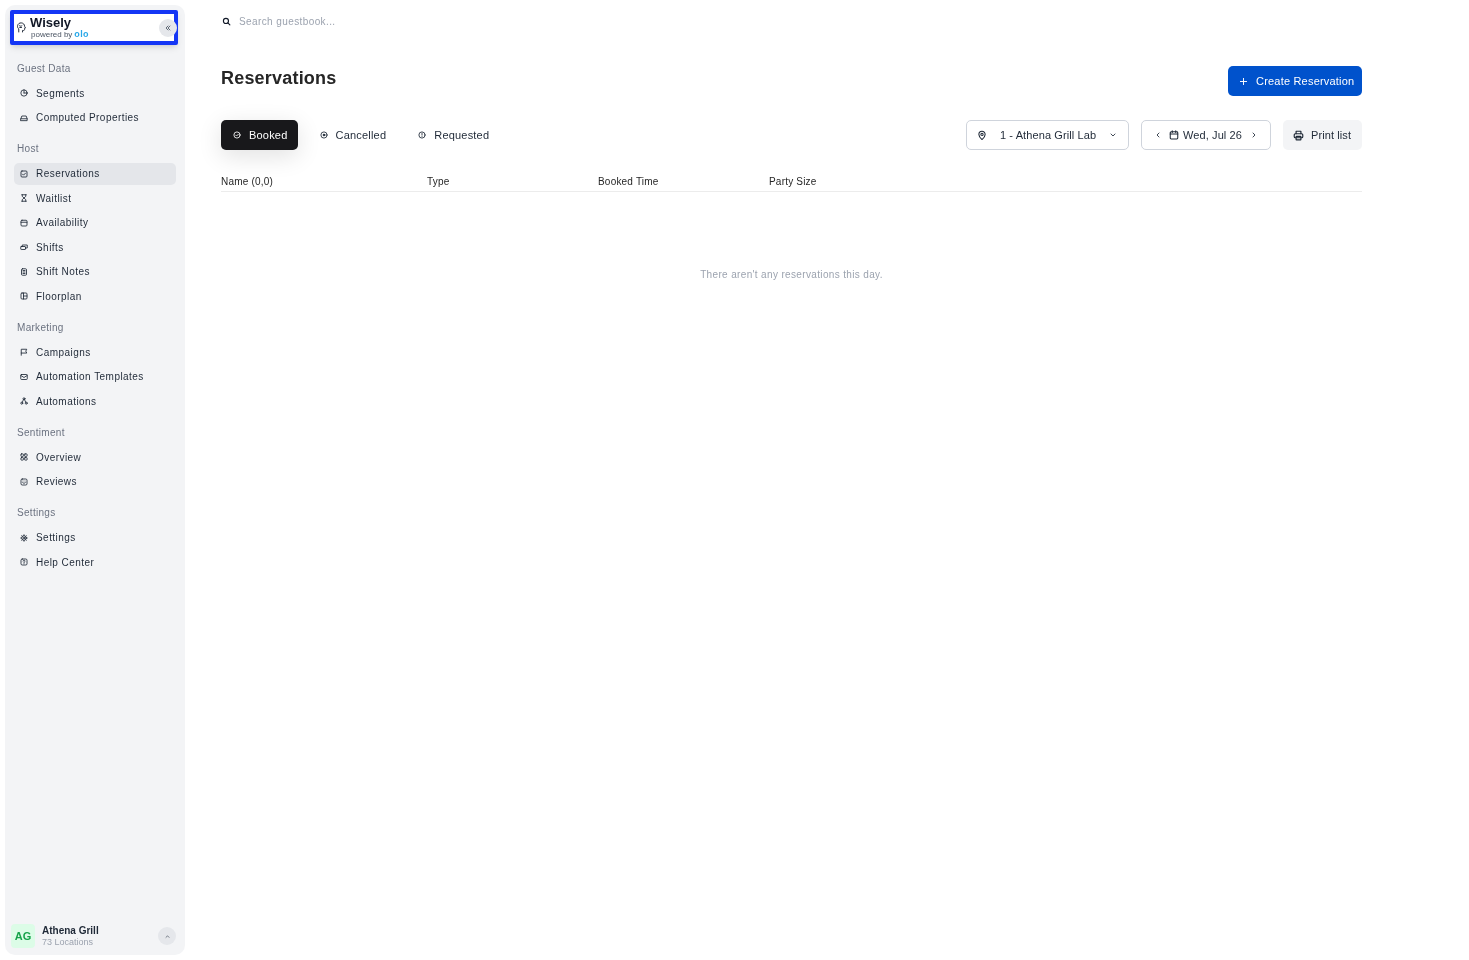  I want to click on section-label: Sentiment, so click(41, 432).